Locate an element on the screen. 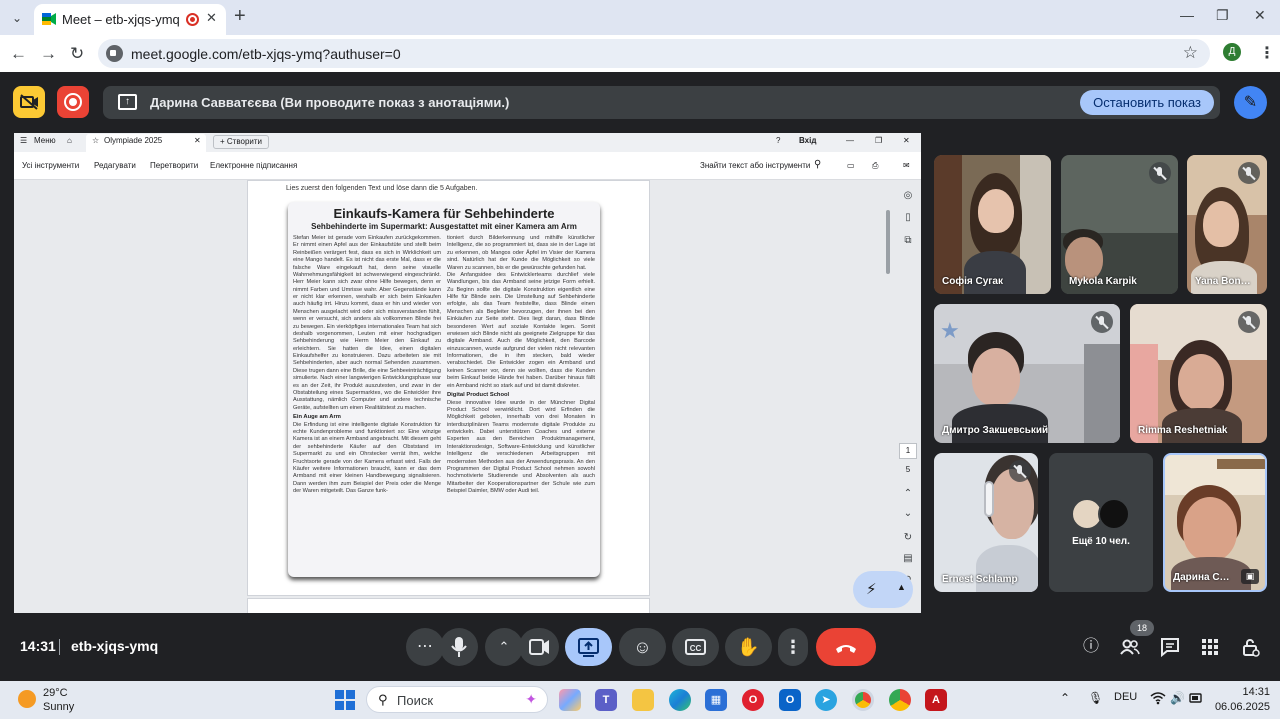 The height and width of the screenshot is (719, 1280). camera-off-notice-button is located at coordinates (29, 102).